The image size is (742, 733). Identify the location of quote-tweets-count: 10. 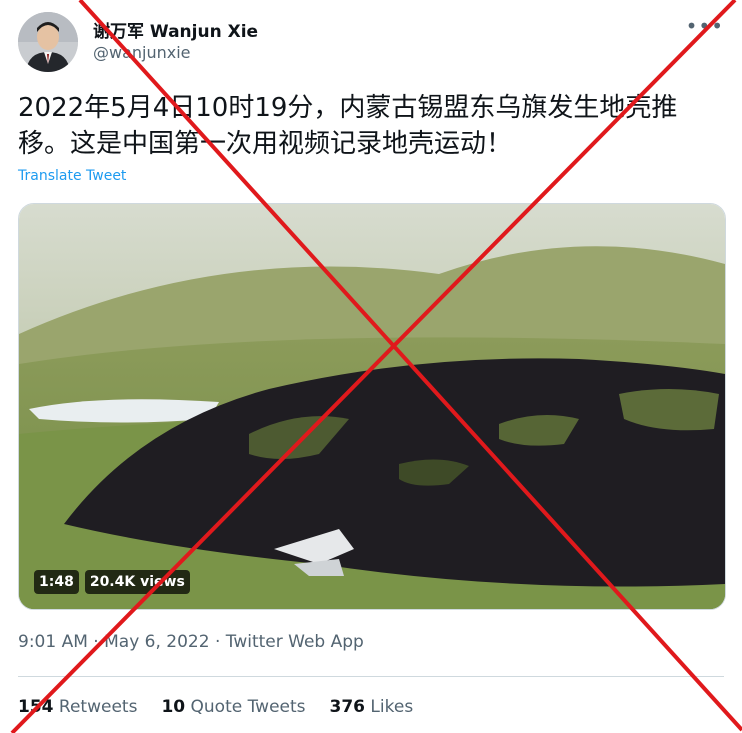
(173, 707).